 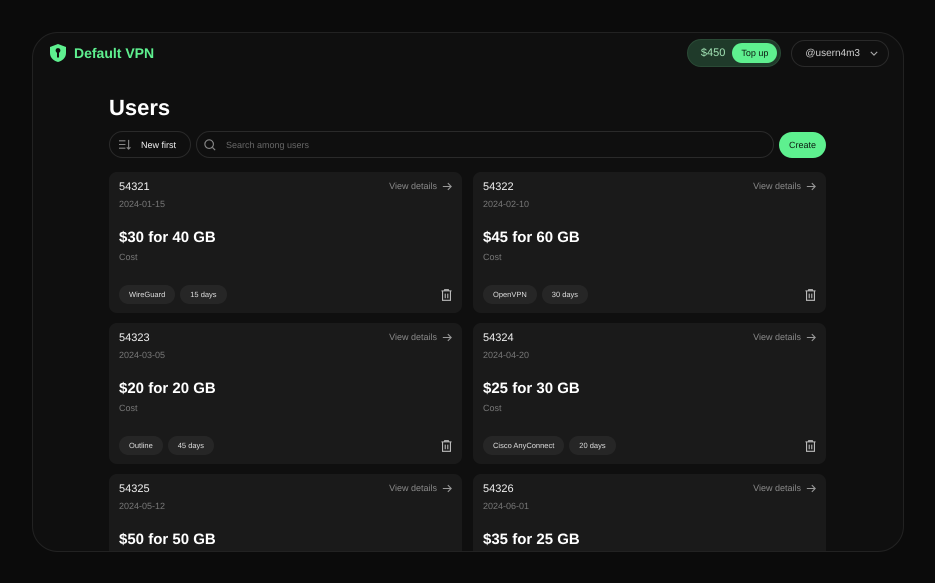 What do you see at coordinates (168, 237) in the screenshot?
I see `price-text: $30 for 40 GB` at bounding box center [168, 237].